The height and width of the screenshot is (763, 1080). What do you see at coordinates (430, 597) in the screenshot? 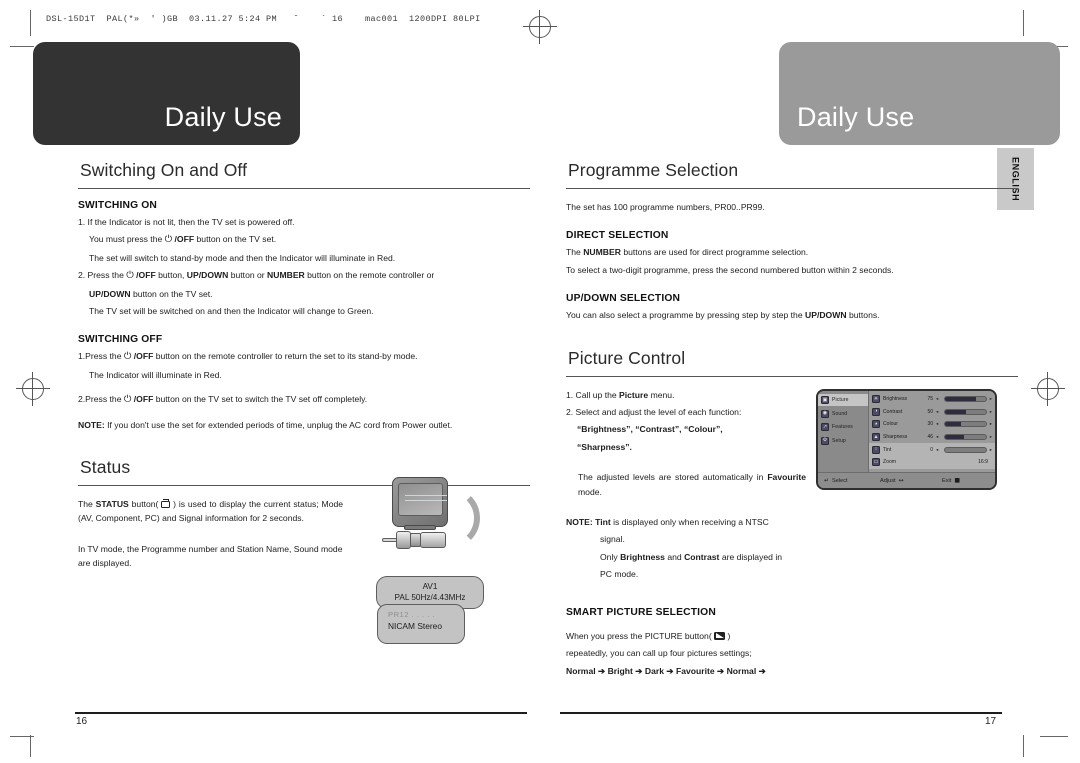
I see `av-badge-line-2: PAL 50Hz/4.43MHz` at bounding box center [430, 597].